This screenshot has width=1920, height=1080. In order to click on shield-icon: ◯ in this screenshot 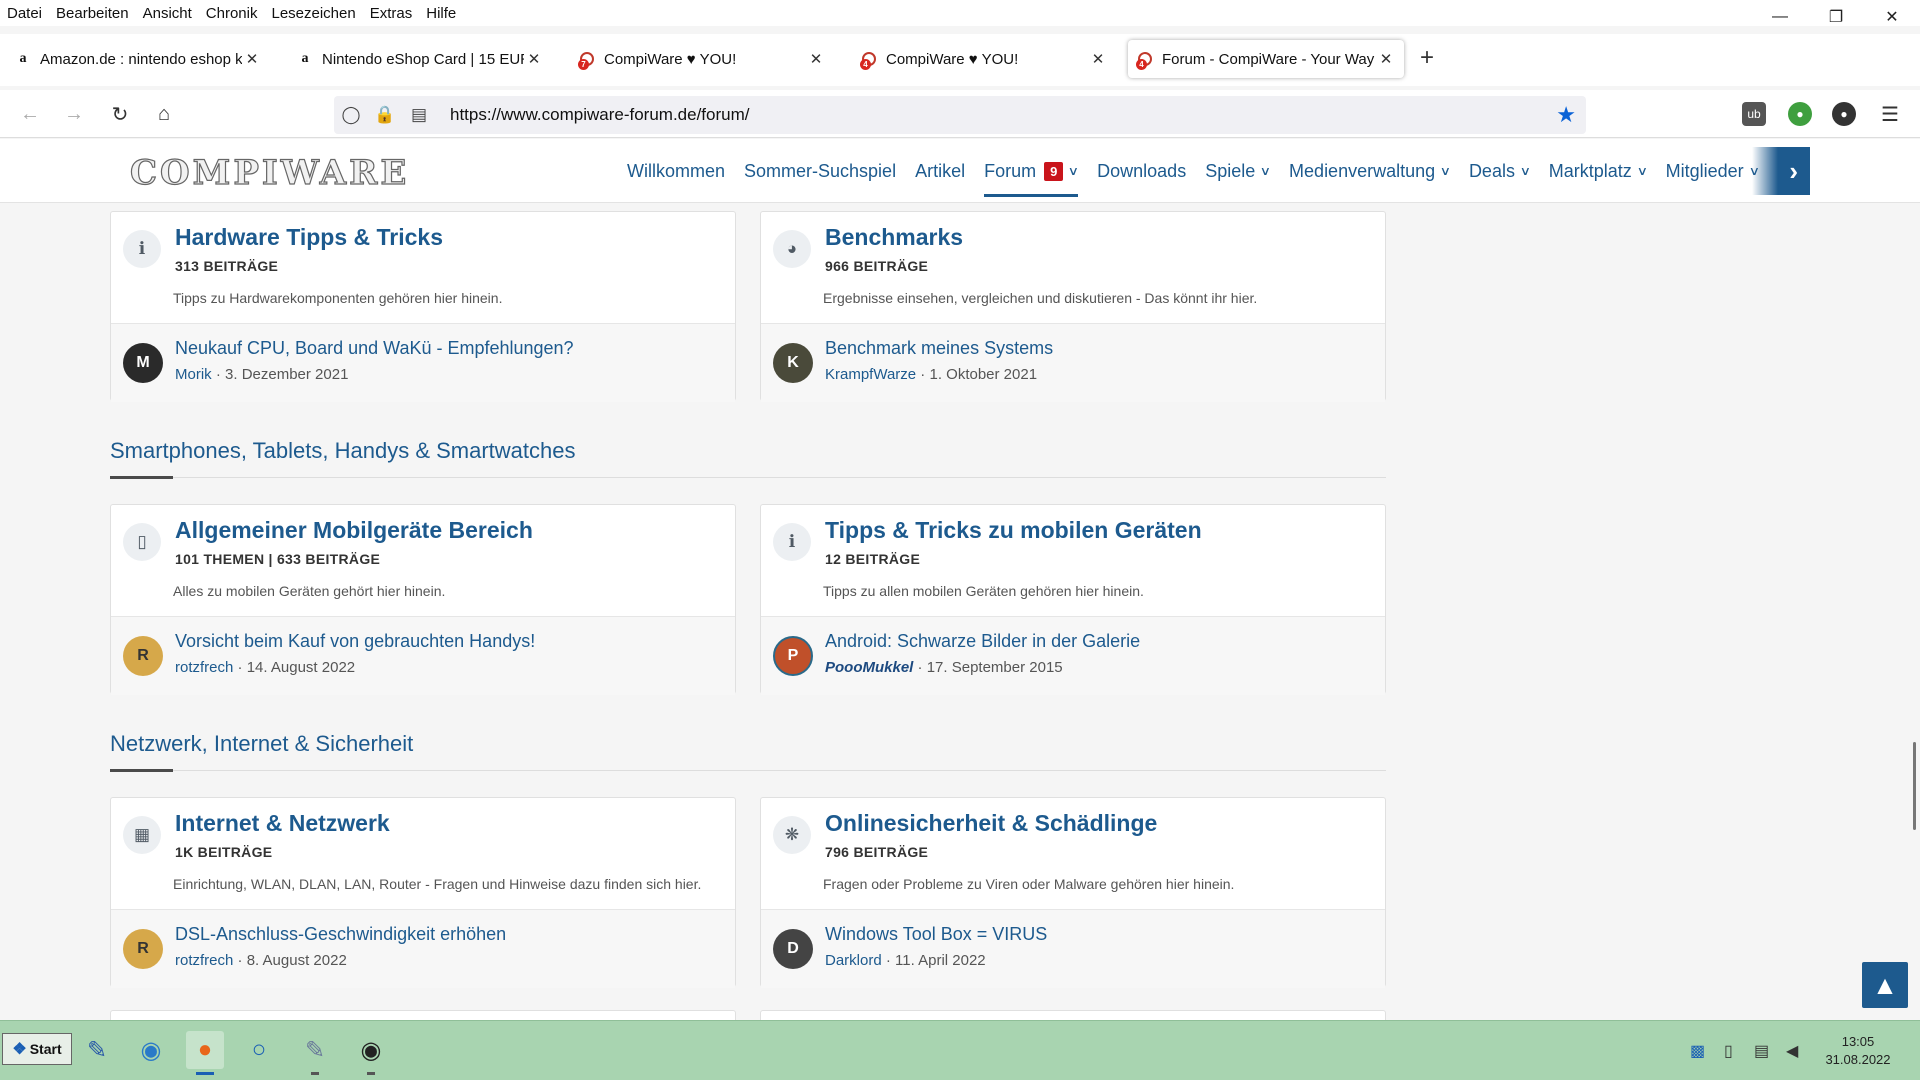, I will do `click(351, 115)`.